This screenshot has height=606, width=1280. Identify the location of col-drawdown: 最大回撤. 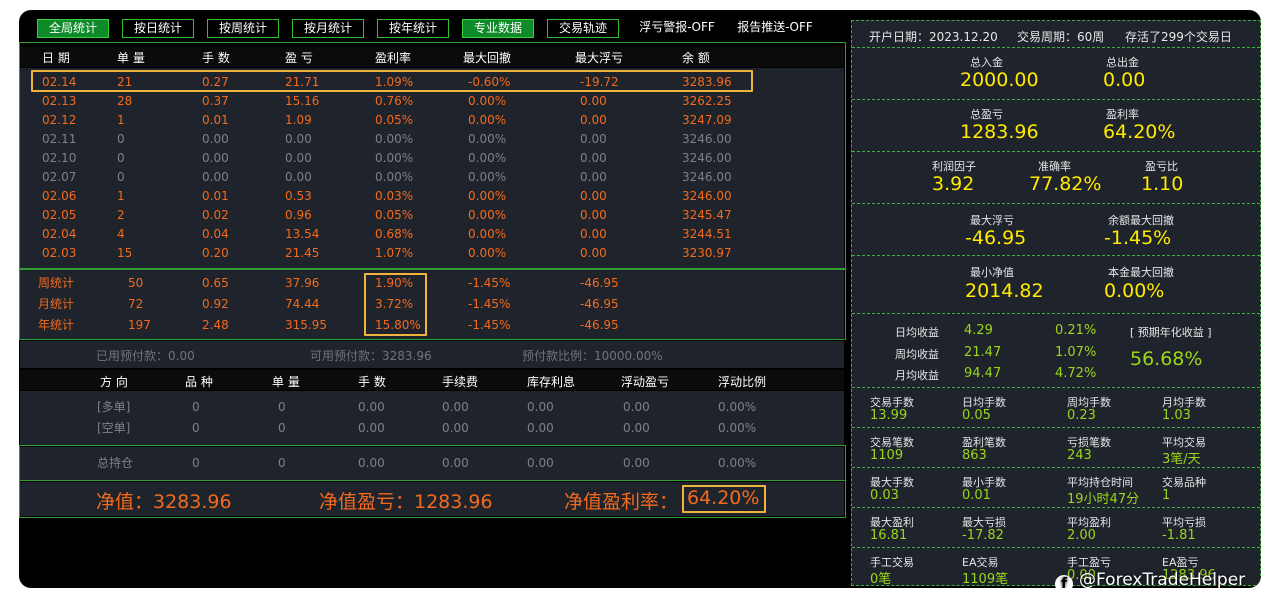
(487, 58).